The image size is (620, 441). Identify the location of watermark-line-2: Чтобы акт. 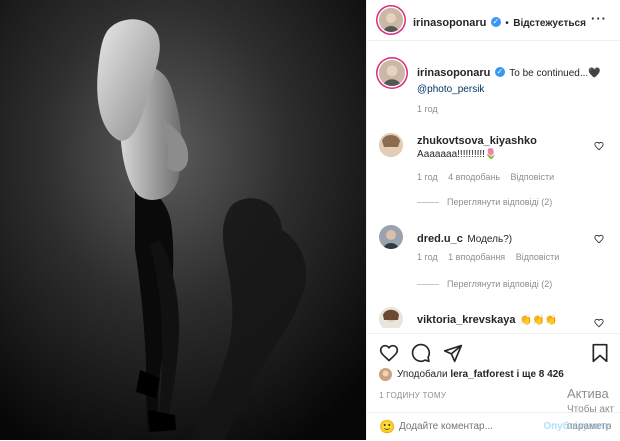
(591, 409).